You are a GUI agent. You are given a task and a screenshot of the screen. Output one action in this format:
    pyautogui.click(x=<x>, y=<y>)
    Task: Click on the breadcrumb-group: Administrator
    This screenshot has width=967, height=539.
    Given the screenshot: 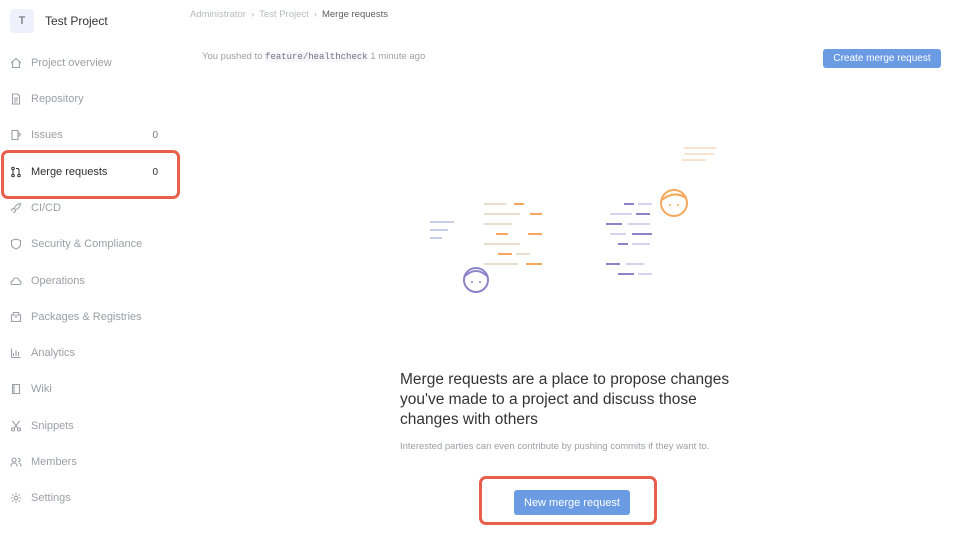 What is the action you would take?
    pyautogui.click(x=218, y=14)
    